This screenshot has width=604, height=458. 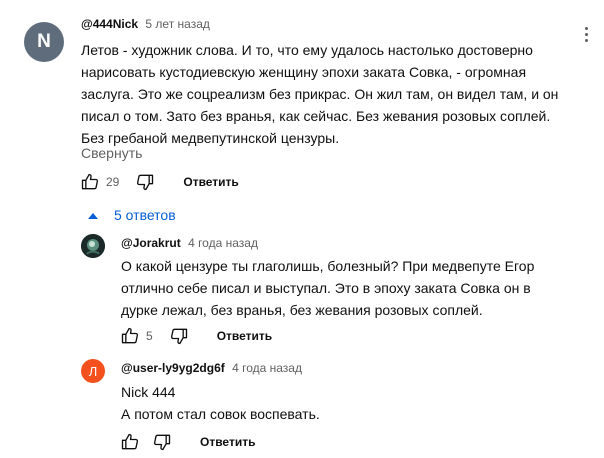 I want to click on reply-header: @Jorakrut 4 года назад, so click(x=189, y=243).